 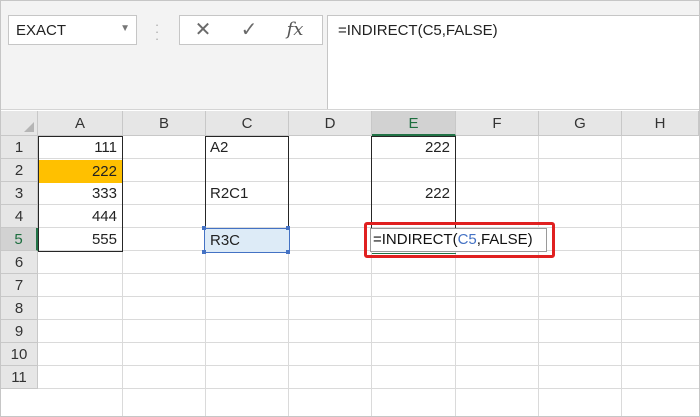 What do you see at coordinates (29, 127) in the screenshot?
I see `select-all-icon` at bounding box center [29, 127].